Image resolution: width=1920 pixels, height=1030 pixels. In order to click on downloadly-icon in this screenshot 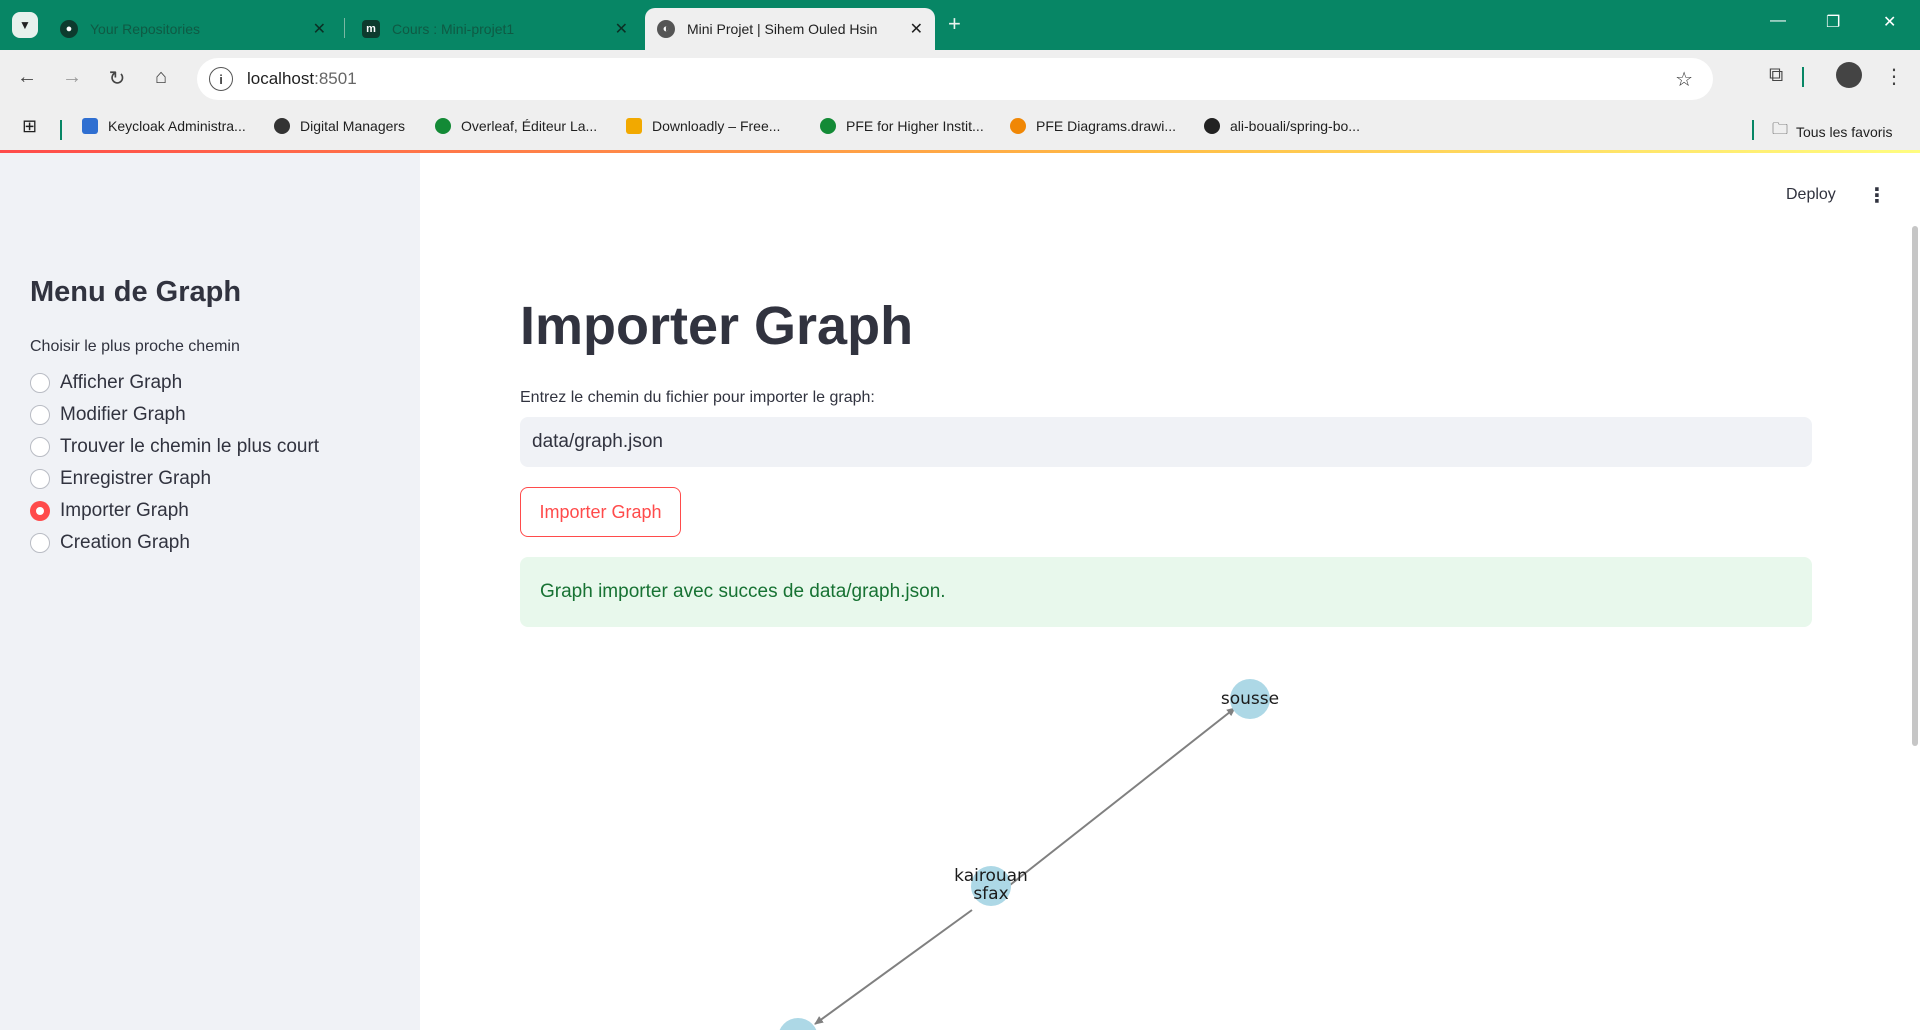, I will do `click(634, 126)`.